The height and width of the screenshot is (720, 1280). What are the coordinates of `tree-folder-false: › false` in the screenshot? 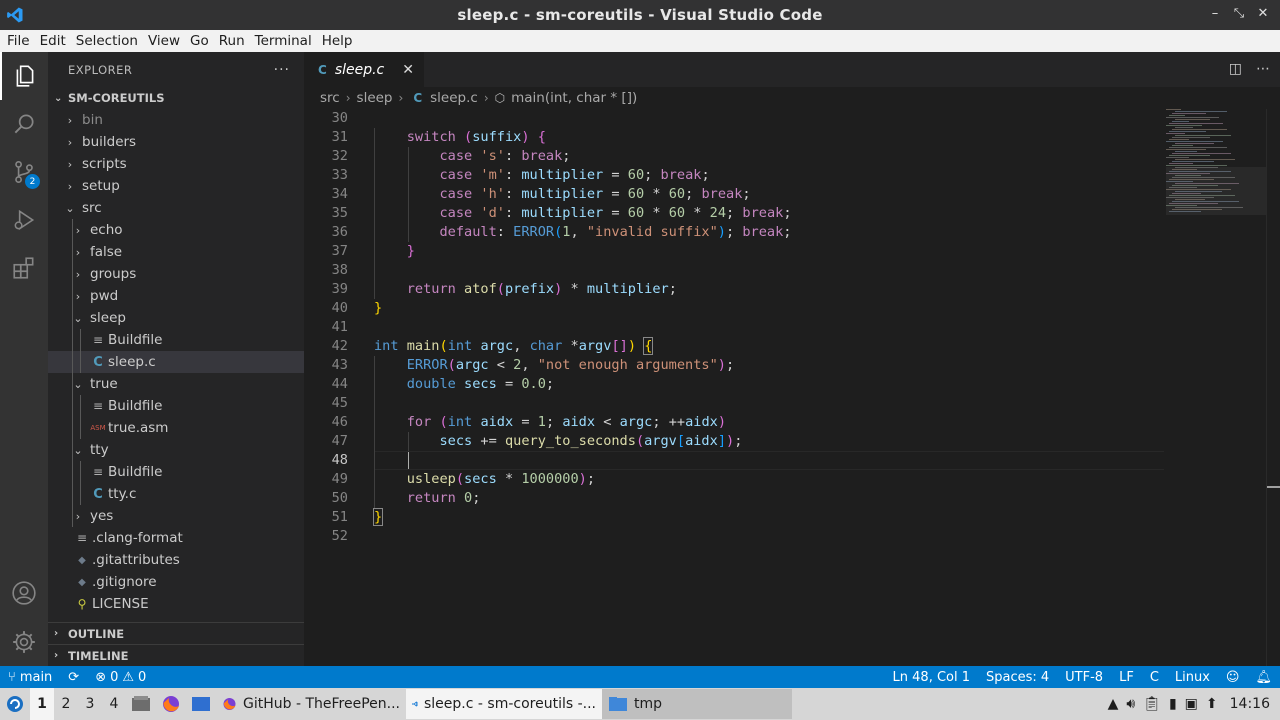 It's located at (176, 252).